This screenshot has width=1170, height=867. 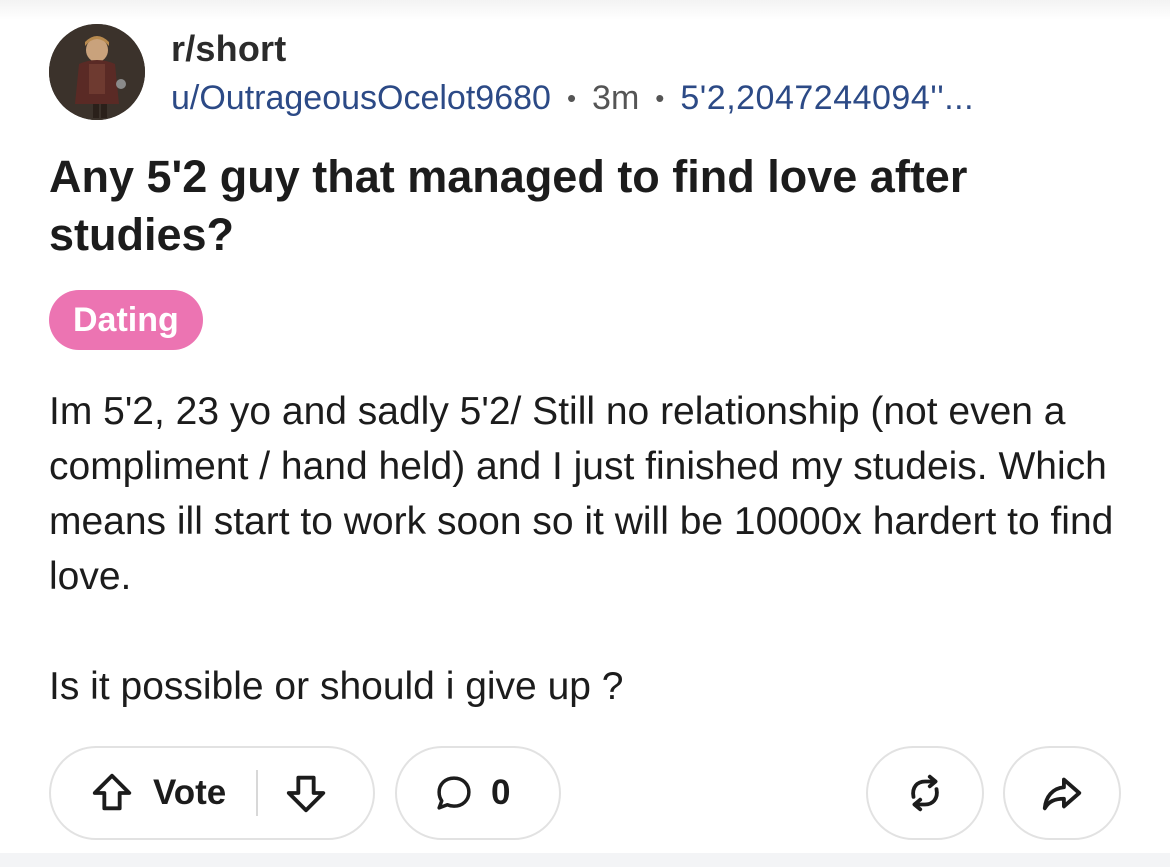 I want to click on top-shadow, so click(x=585, y=10).